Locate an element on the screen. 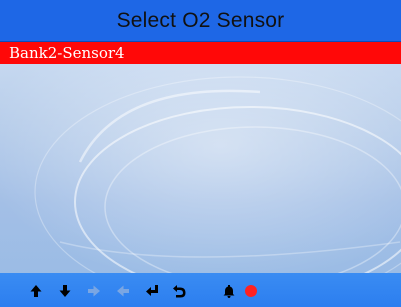 The height and width of the screenshot is (307, 401). list-item: Bank2-Sensor4 is located at coordinates (200, 53).